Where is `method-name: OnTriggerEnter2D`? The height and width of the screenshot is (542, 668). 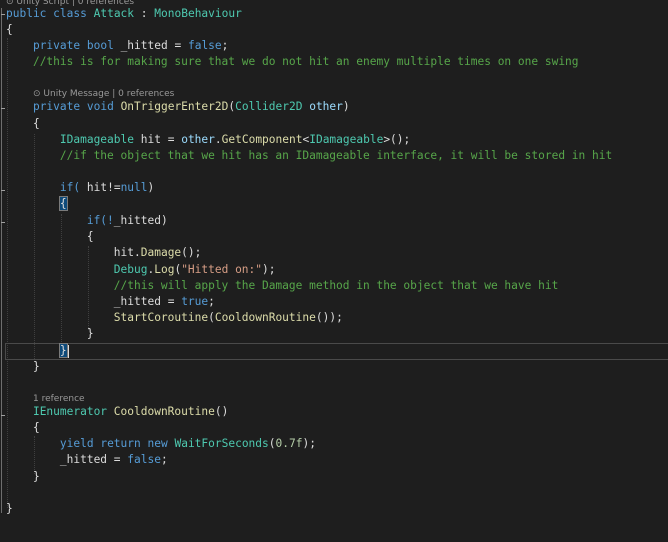
method-name: OnTriggerEnter2D is located at coordinates (174, 106).